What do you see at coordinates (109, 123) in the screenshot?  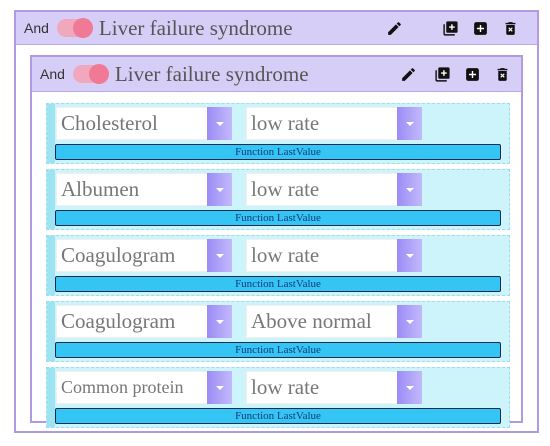 I see `parameter-value: Cholesterol` at bounding box center [109, 123].